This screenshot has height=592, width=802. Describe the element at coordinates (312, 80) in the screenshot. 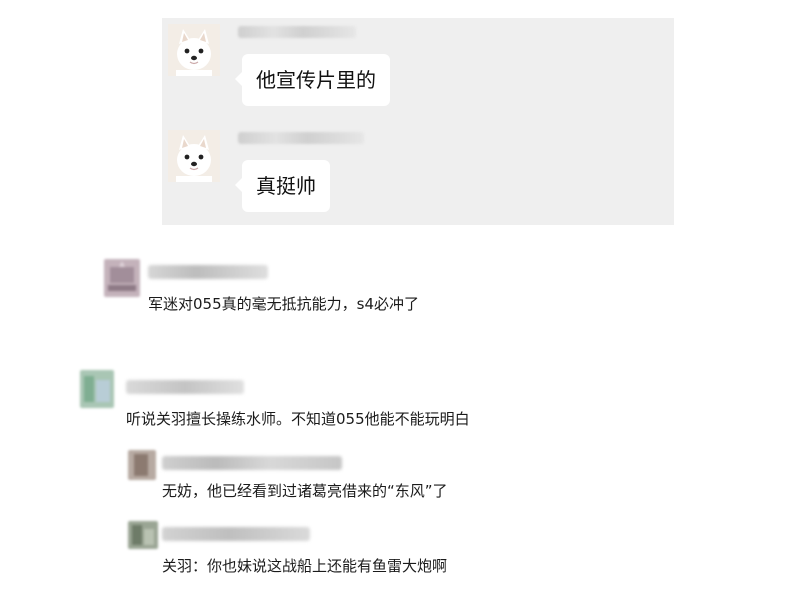

I see `chat-bubble: 他宣传片里的` at that location.